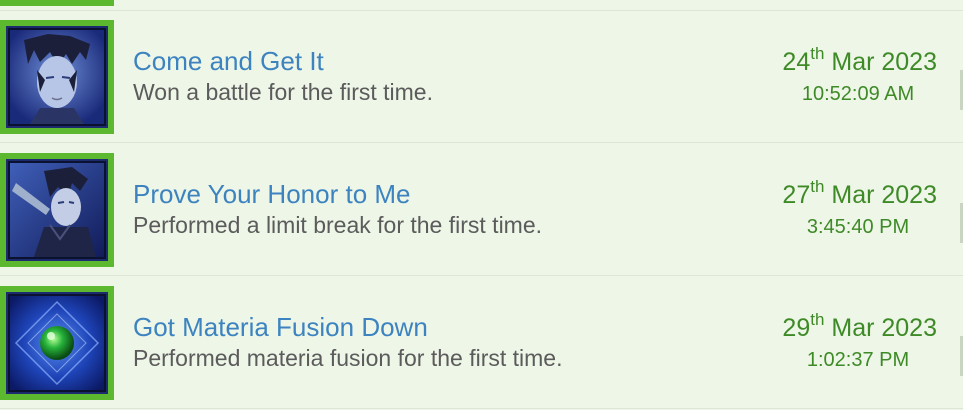 This screenshot has width=963, height=410. I want to click on trophy-title: Got Materia Fusion Down, so click(280, 327).